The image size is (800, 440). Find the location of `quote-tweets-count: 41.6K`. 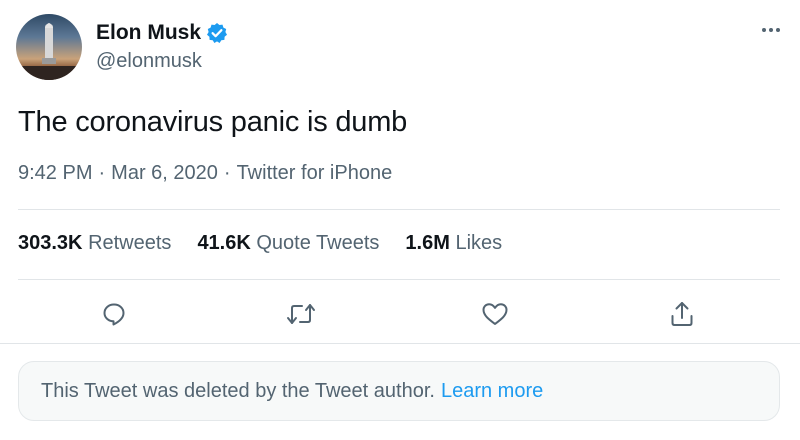

quote-tweets-count: 41.6K is located at coordinates (224, 243).